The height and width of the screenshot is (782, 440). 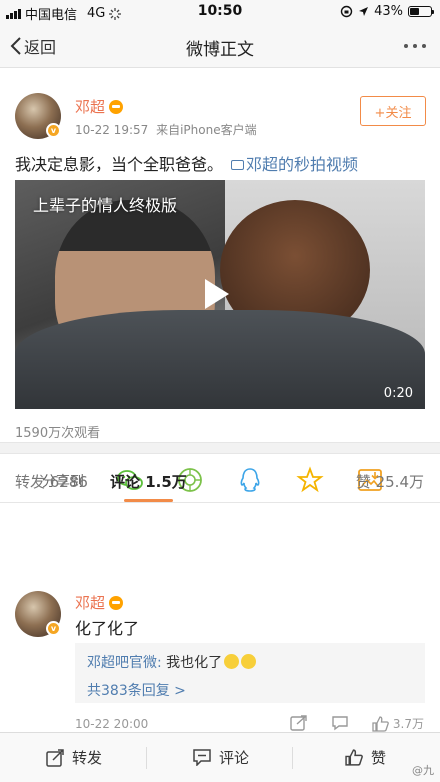 I want to click on video-link-icon, so click(x=238, y=165).